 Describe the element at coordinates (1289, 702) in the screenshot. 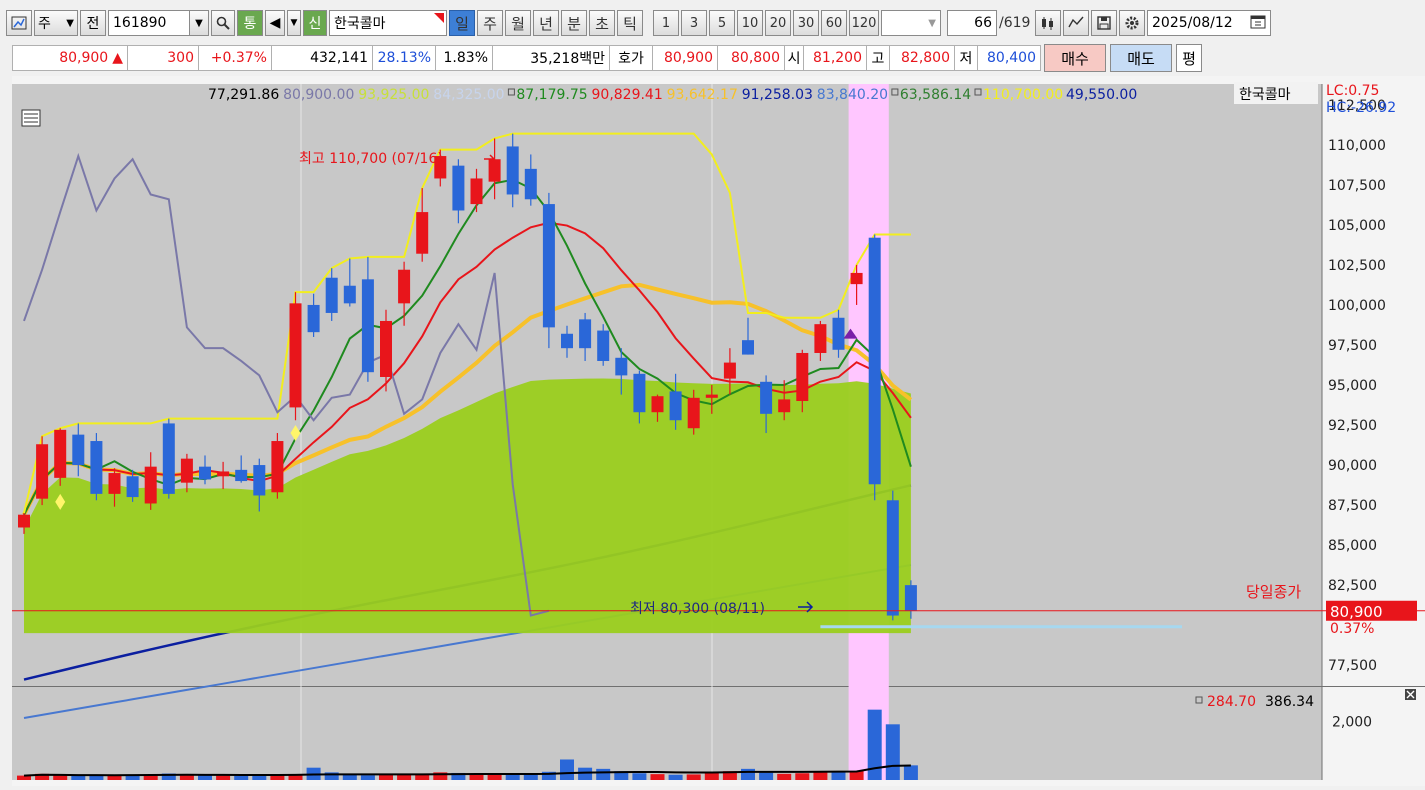

I see `volume-legend-value: 386.34` at that location.